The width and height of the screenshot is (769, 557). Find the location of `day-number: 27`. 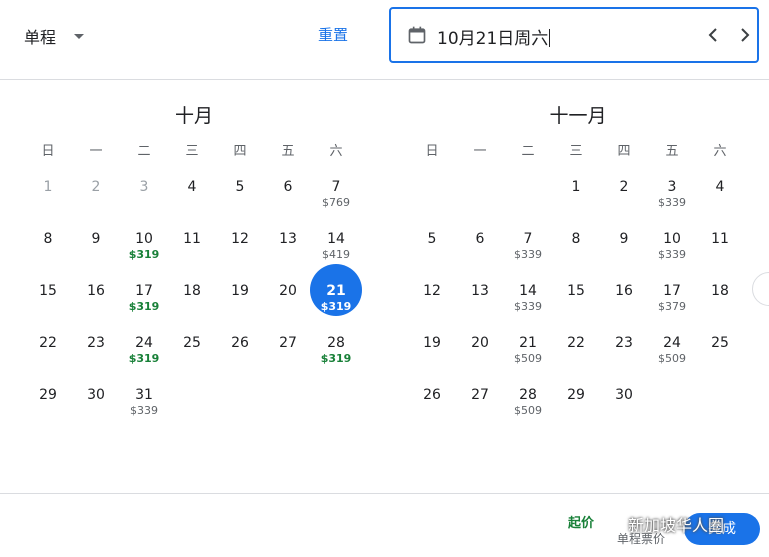

day-number: 27 is located at coordinates (480, 395).